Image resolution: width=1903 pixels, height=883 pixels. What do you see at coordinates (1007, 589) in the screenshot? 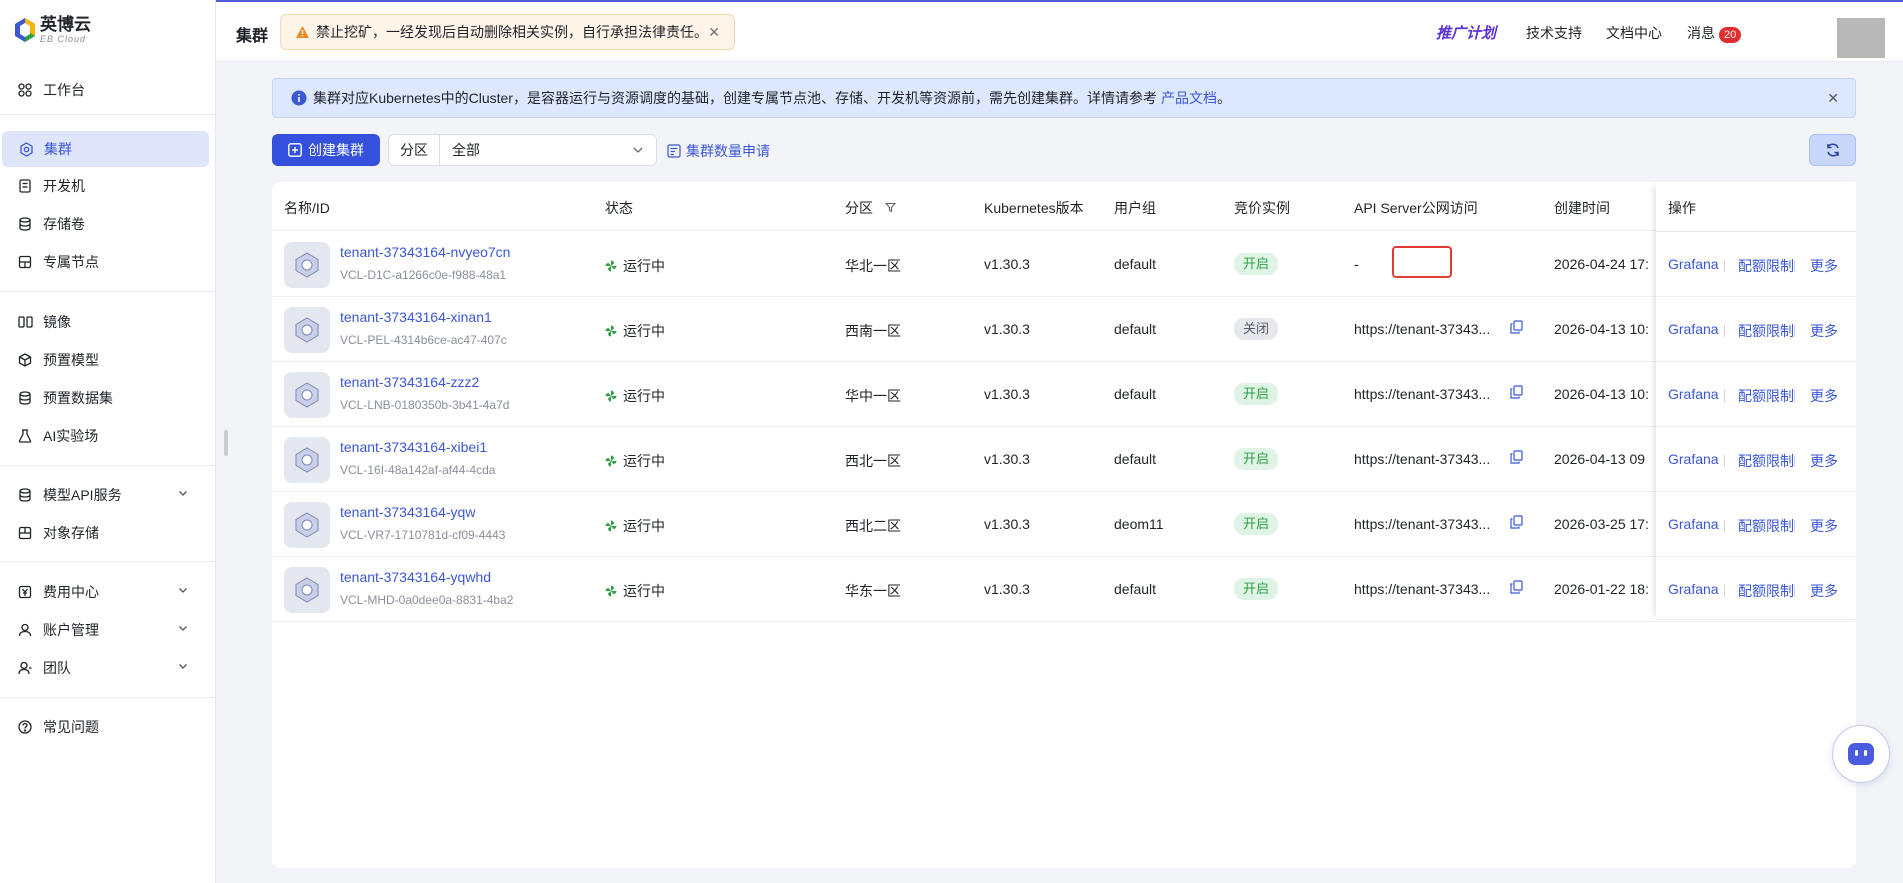
I see `k8s-version: v1.30.3` at bounding box center [1007, 589].